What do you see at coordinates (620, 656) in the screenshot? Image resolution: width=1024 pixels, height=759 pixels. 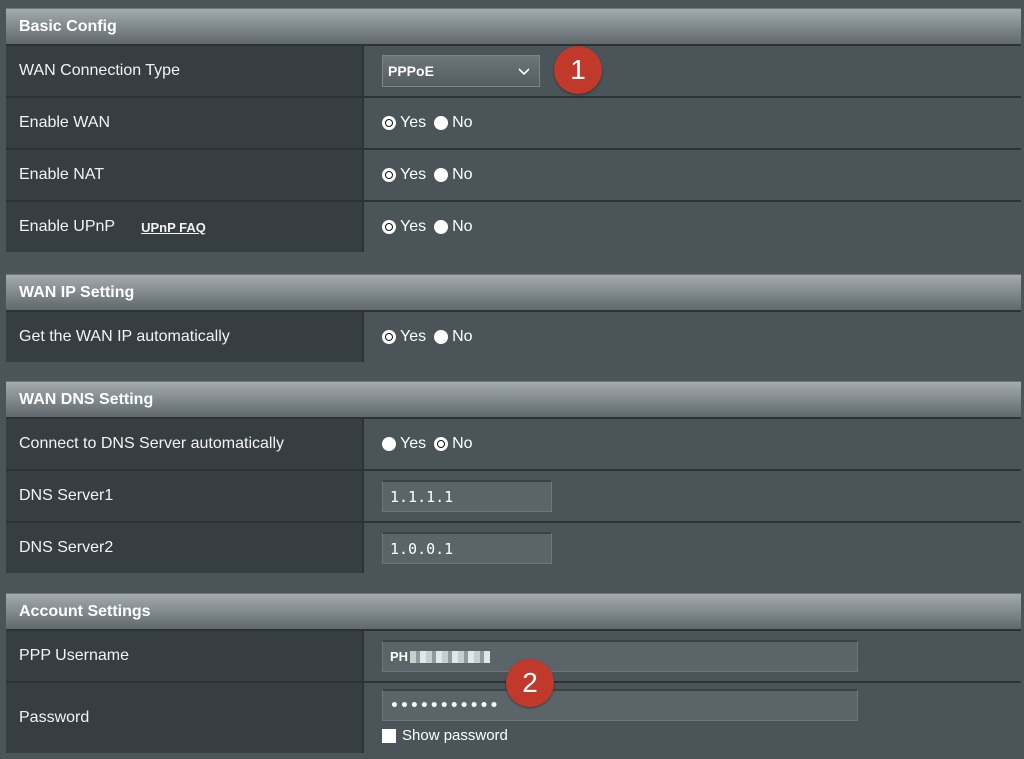 I see `ppp-username-input: PH` at bounding box center [620, 656].